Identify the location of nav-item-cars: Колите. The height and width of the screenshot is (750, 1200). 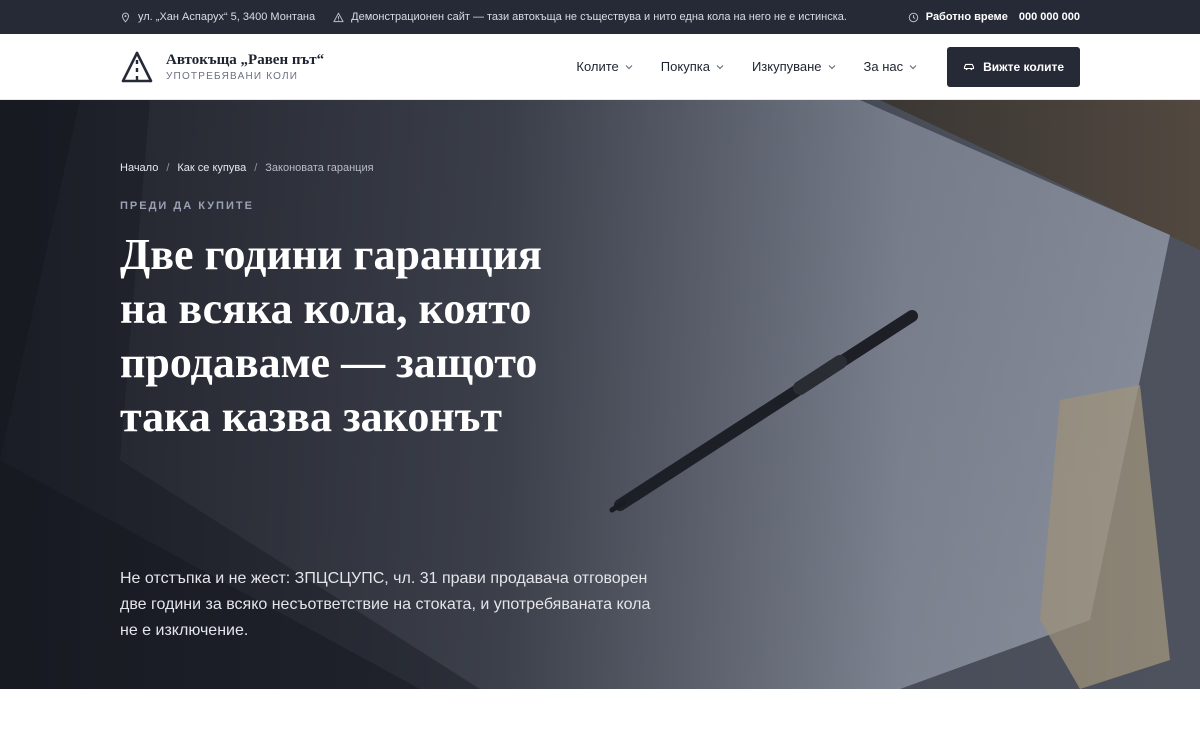
(604, 66).